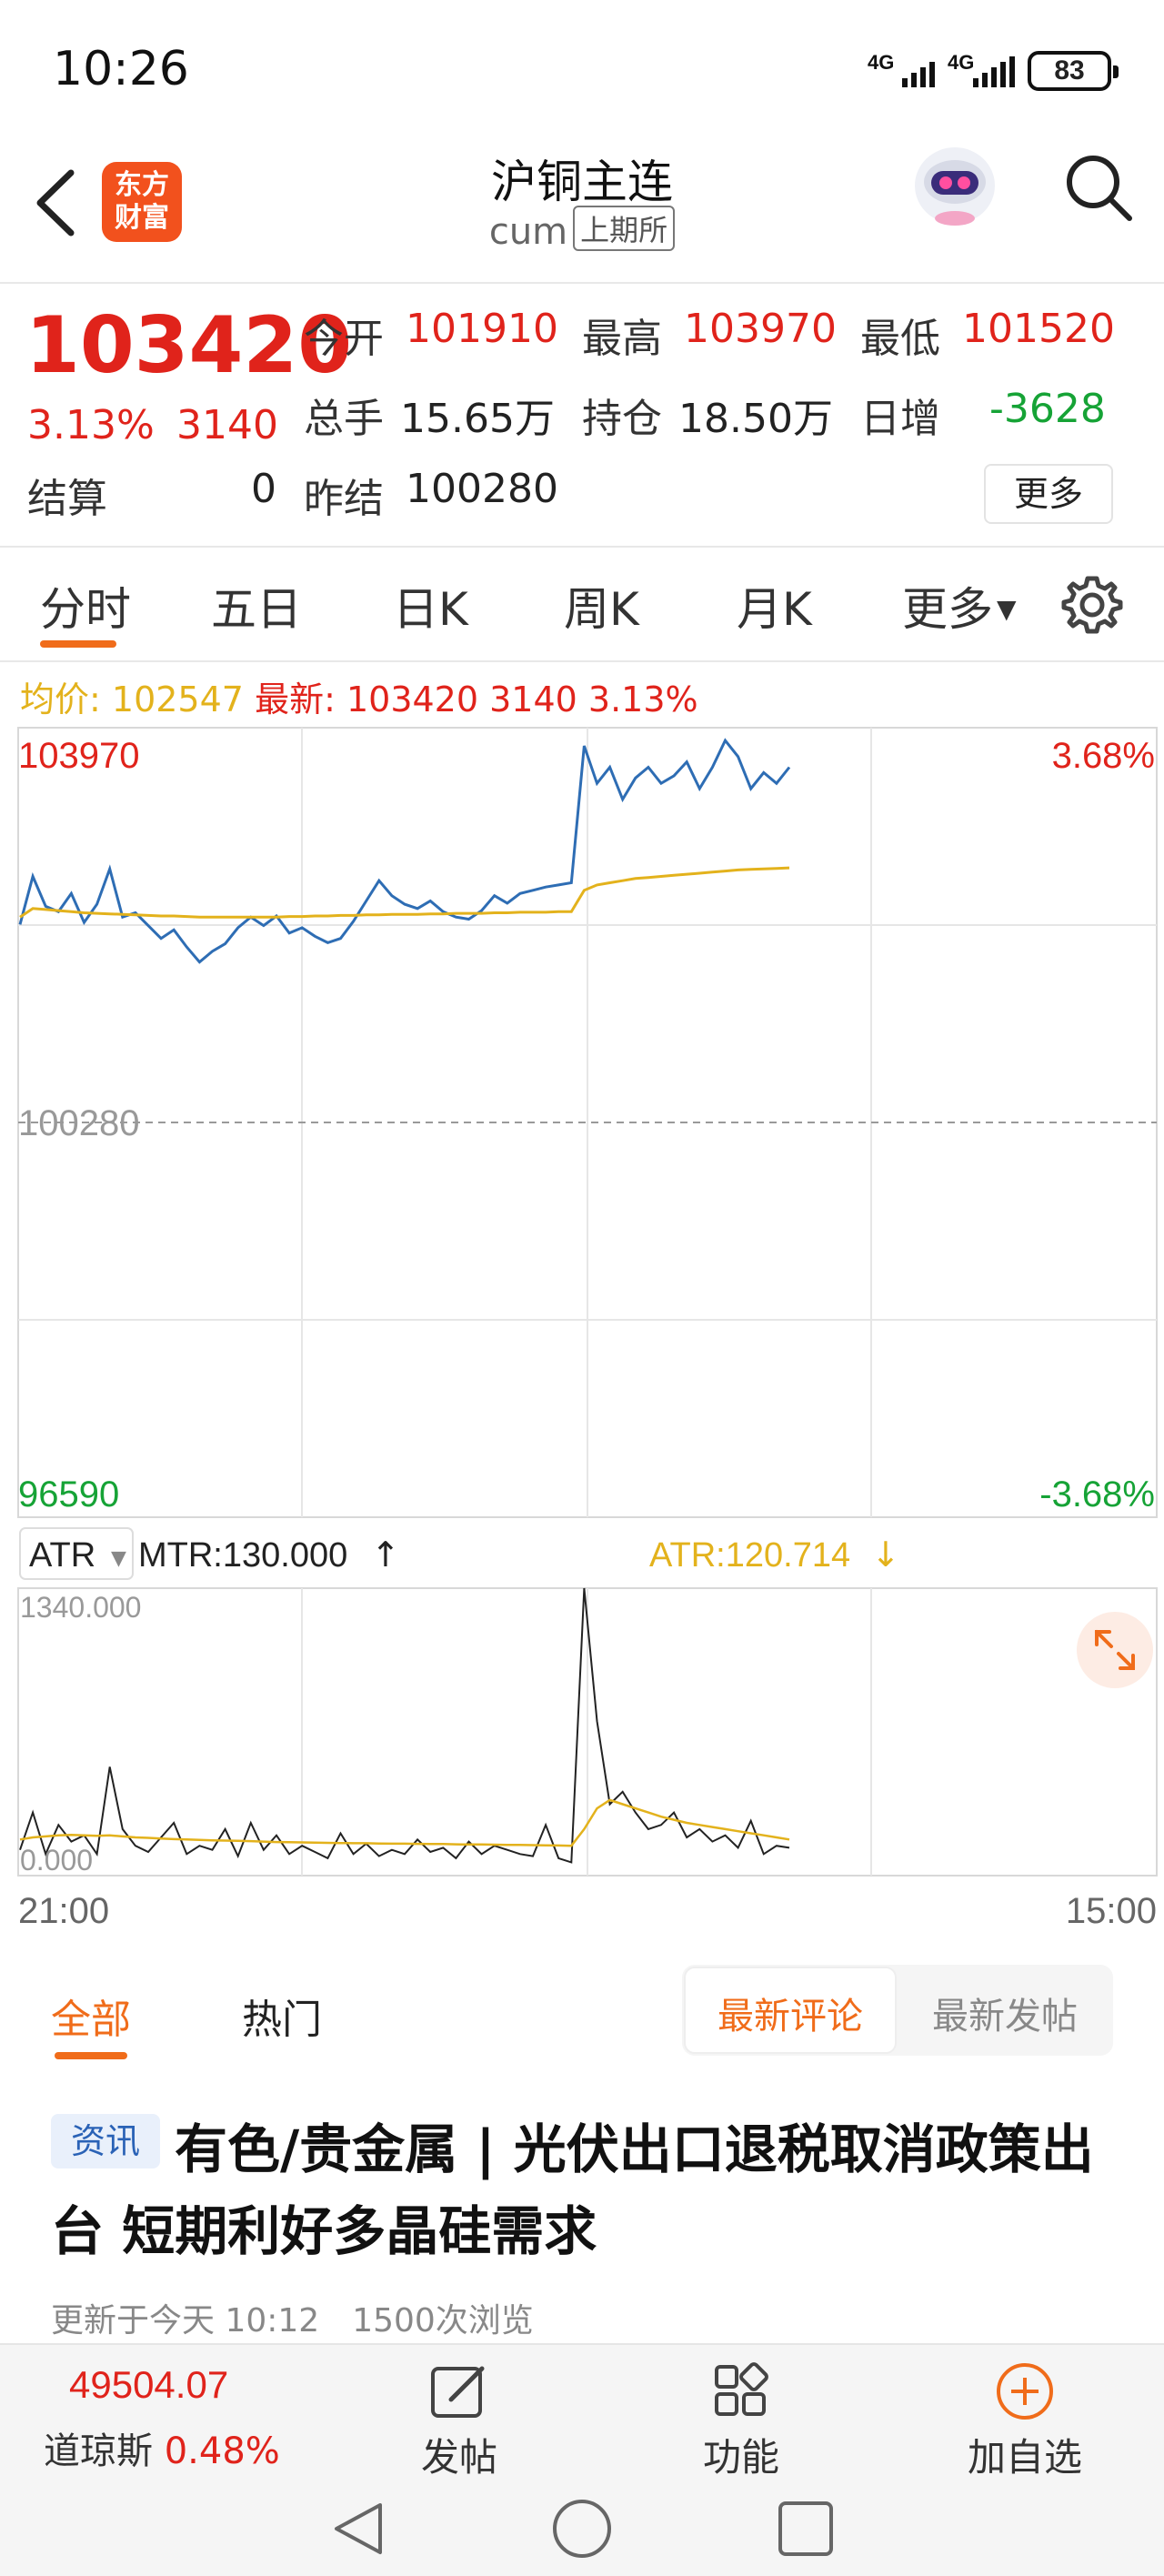 The height and width of the screenshot is (2576, 1164). I want to click on tab-hot: 热门, so click(282, 2016).